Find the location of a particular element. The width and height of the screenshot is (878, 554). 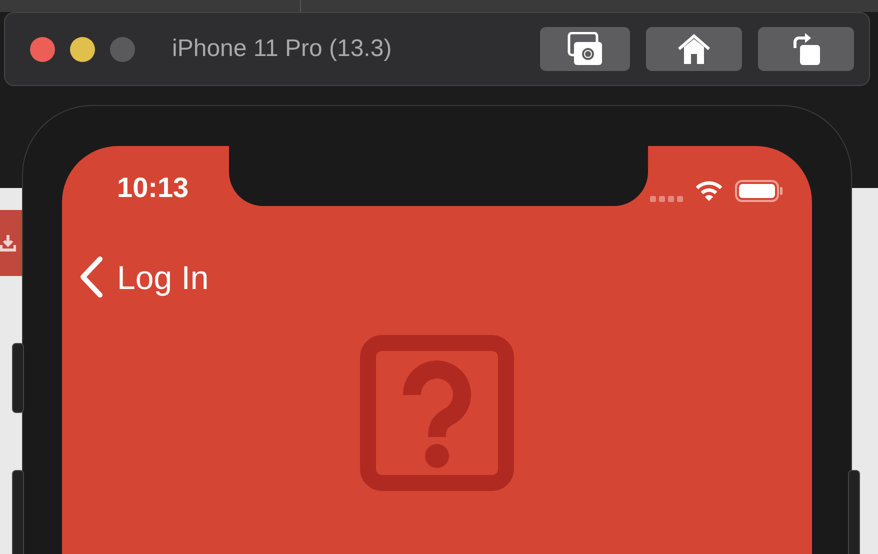

rotate-icon is located at coordinates (806, 49).